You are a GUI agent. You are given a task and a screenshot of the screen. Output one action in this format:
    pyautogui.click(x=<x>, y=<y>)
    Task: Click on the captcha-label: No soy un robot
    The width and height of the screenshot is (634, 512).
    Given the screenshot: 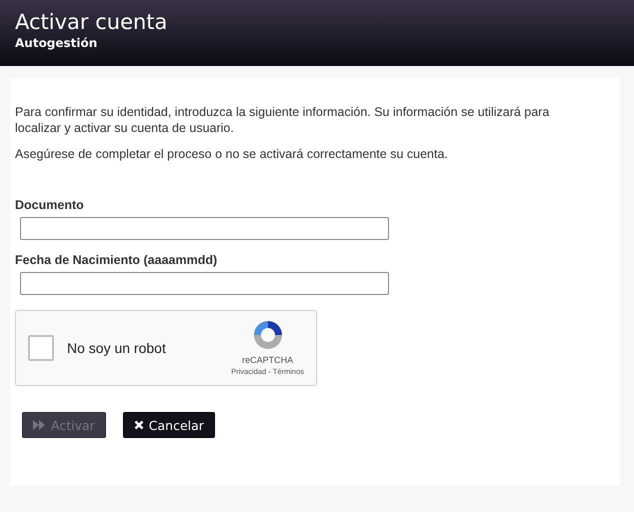 What is the action you would take?
    pyautogui.click(x=116, y=348)
    